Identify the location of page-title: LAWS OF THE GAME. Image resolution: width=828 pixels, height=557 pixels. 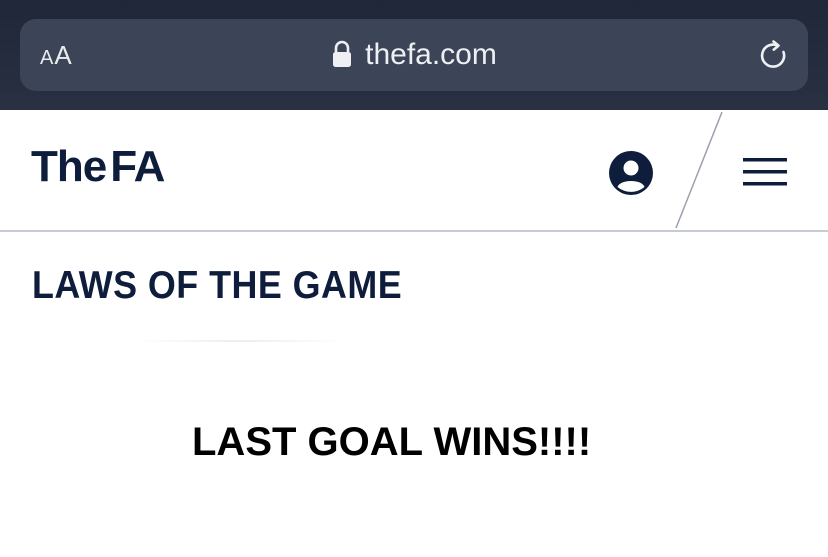
(217, 285).